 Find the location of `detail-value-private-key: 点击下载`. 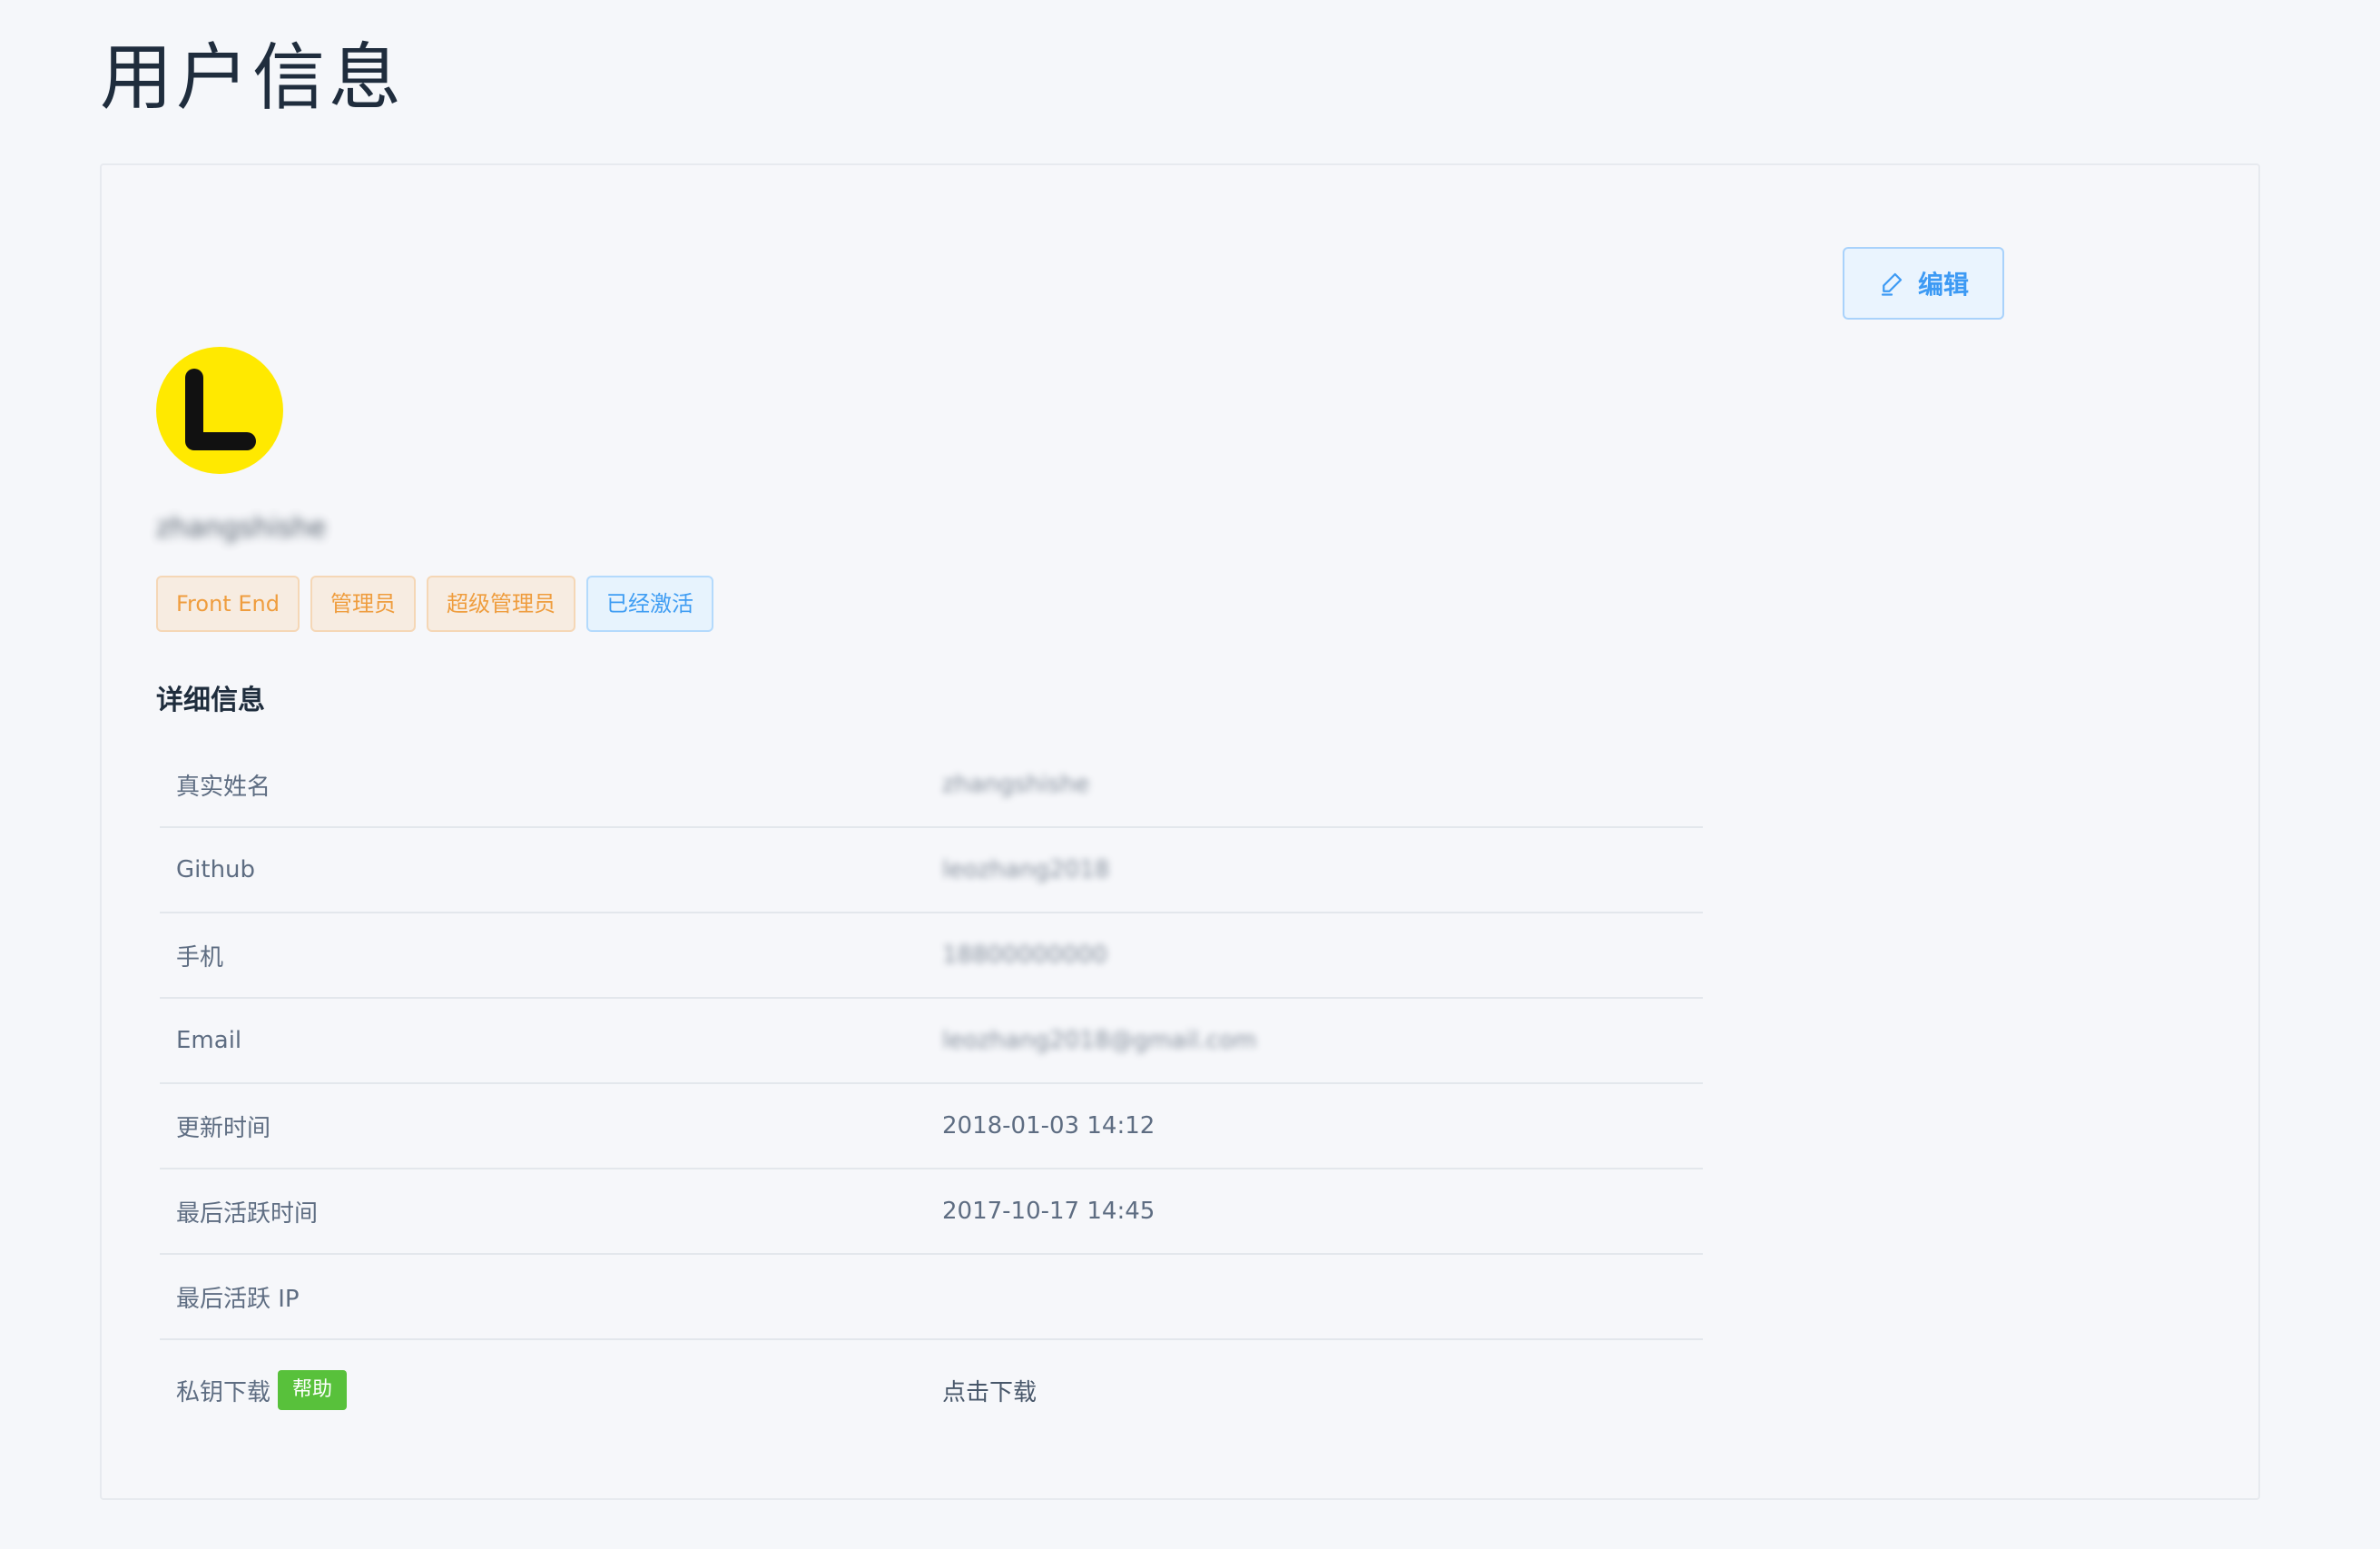

detail-value-private-key: 点击下载 is located at coordinates (1315, 1390).